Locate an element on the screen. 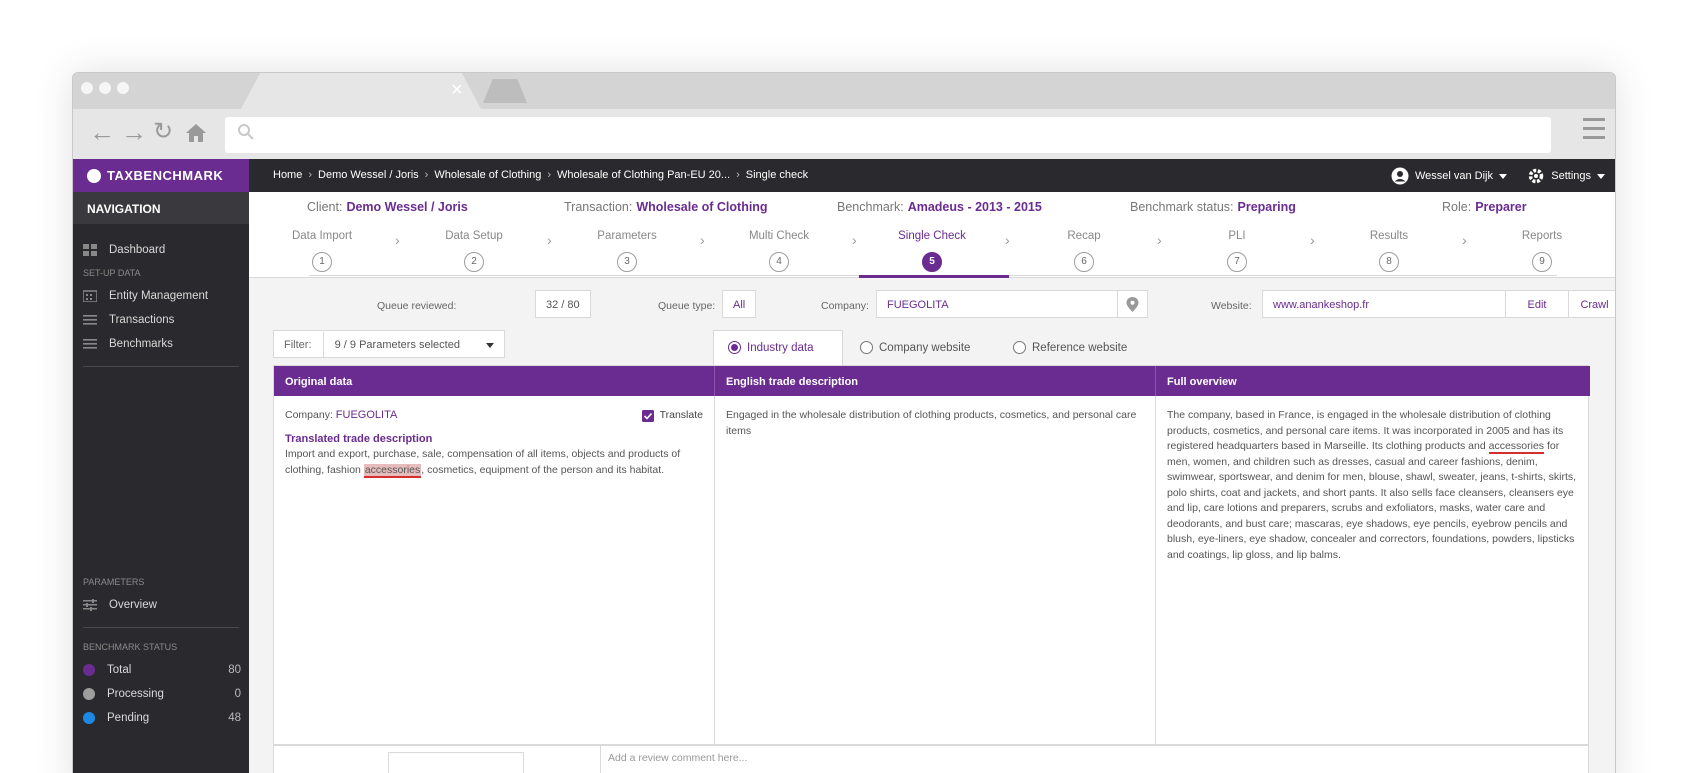 This screenshot has height=773, width=1688. step-single-check: Single Check 5 is located at coordinates (932, 251).